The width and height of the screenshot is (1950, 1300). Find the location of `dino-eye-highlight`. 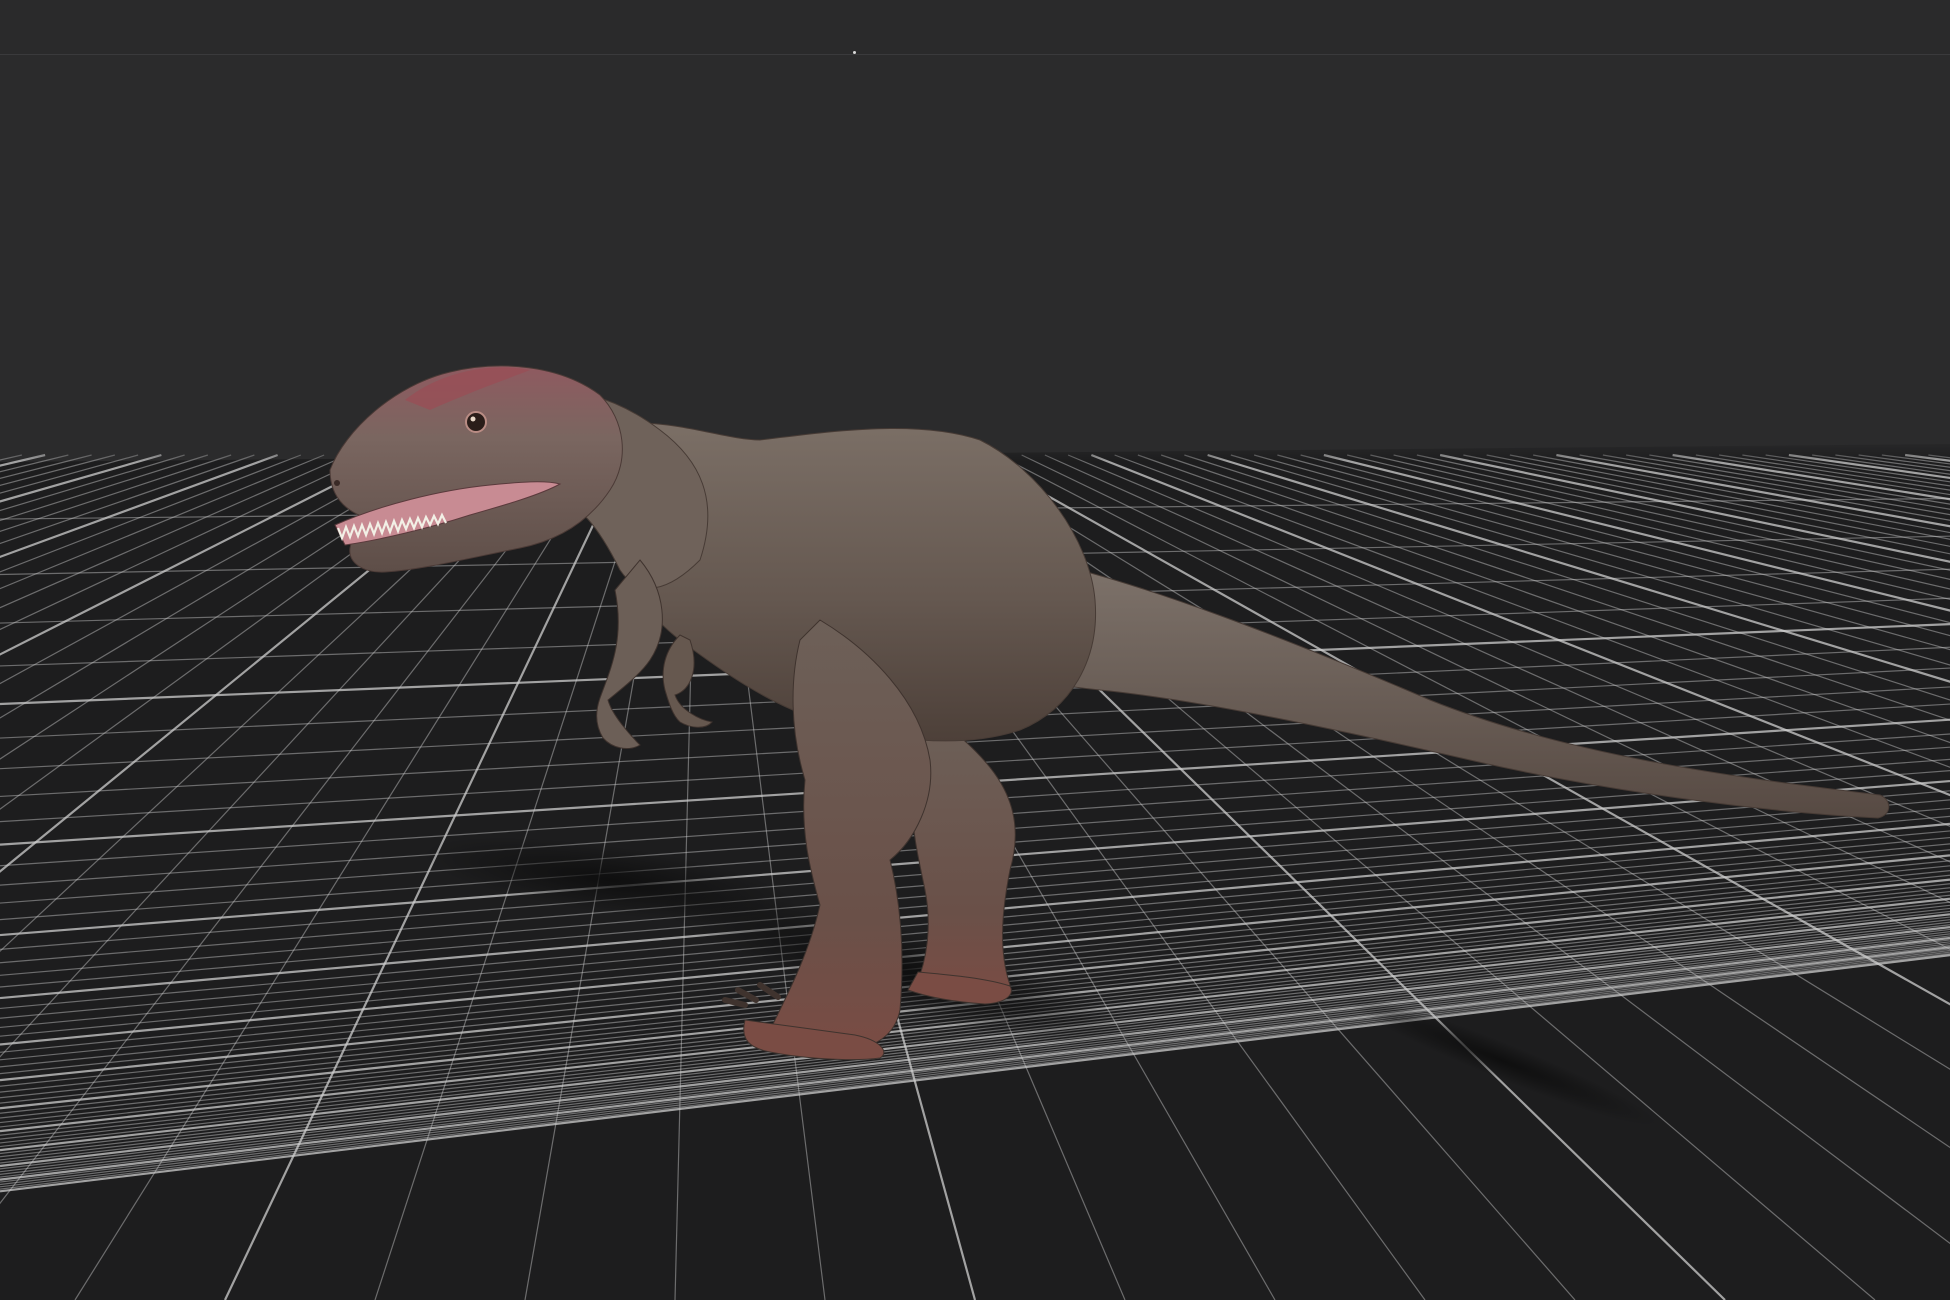

dino-eye-highlight is located at coordinates (473, 419).